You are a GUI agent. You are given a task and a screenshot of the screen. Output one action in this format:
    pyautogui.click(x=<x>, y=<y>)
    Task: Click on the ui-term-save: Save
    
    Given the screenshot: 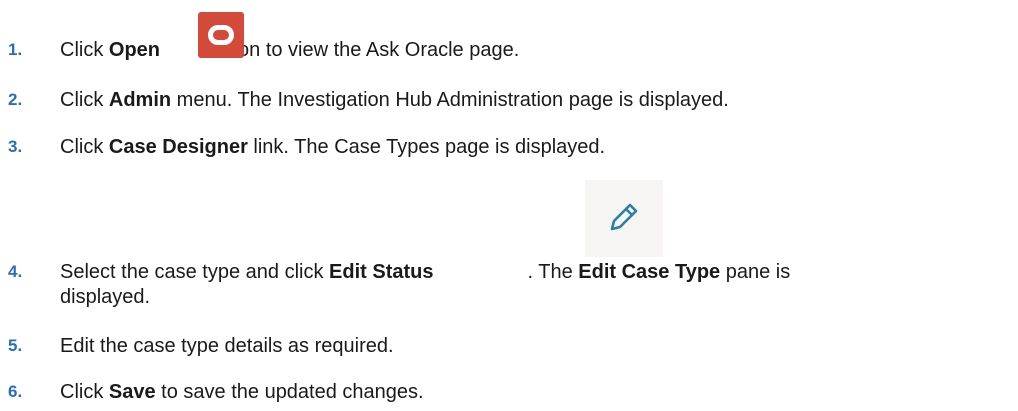 What is the action you would take?
    pyautogui.click(x=132, y=392)
    